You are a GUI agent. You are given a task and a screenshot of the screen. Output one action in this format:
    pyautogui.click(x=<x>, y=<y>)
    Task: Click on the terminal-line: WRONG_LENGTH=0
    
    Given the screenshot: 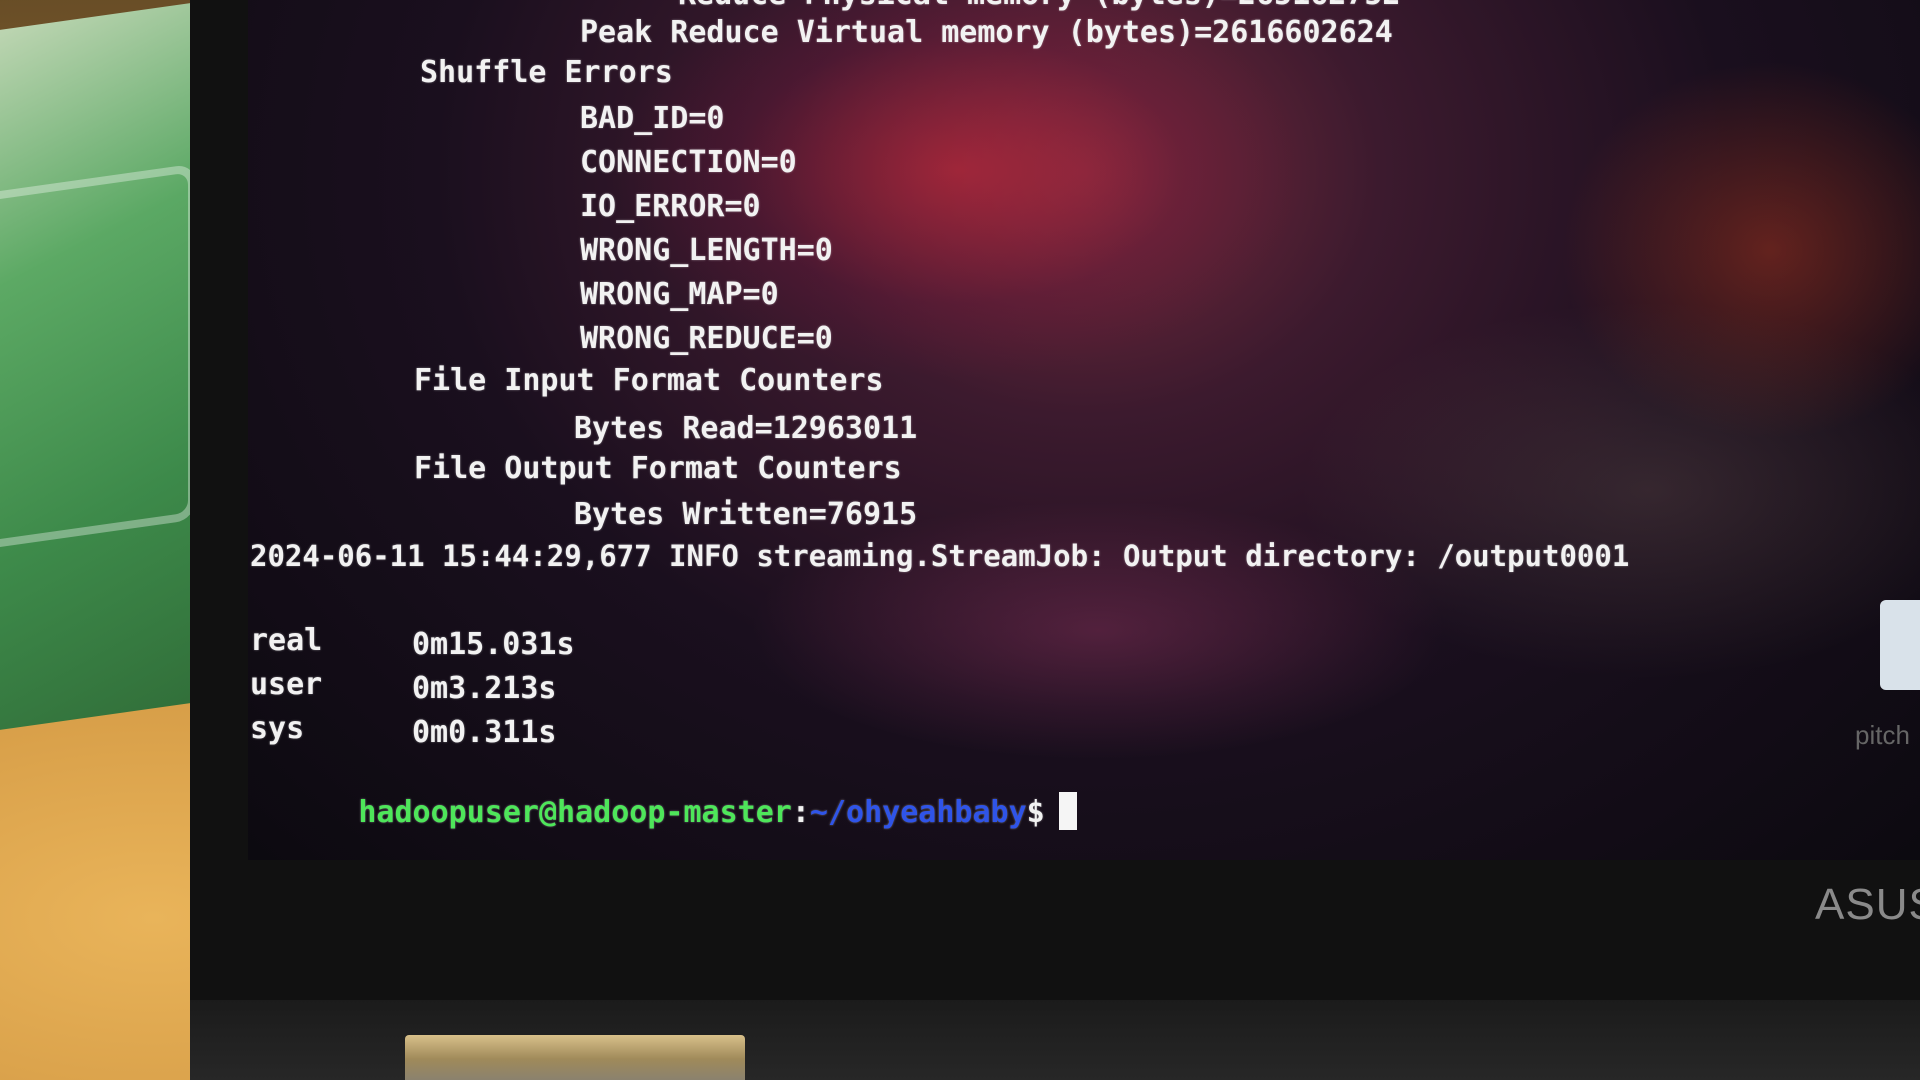 What is the action you would take?
    pyautogui.click(x=706, y=250)
    